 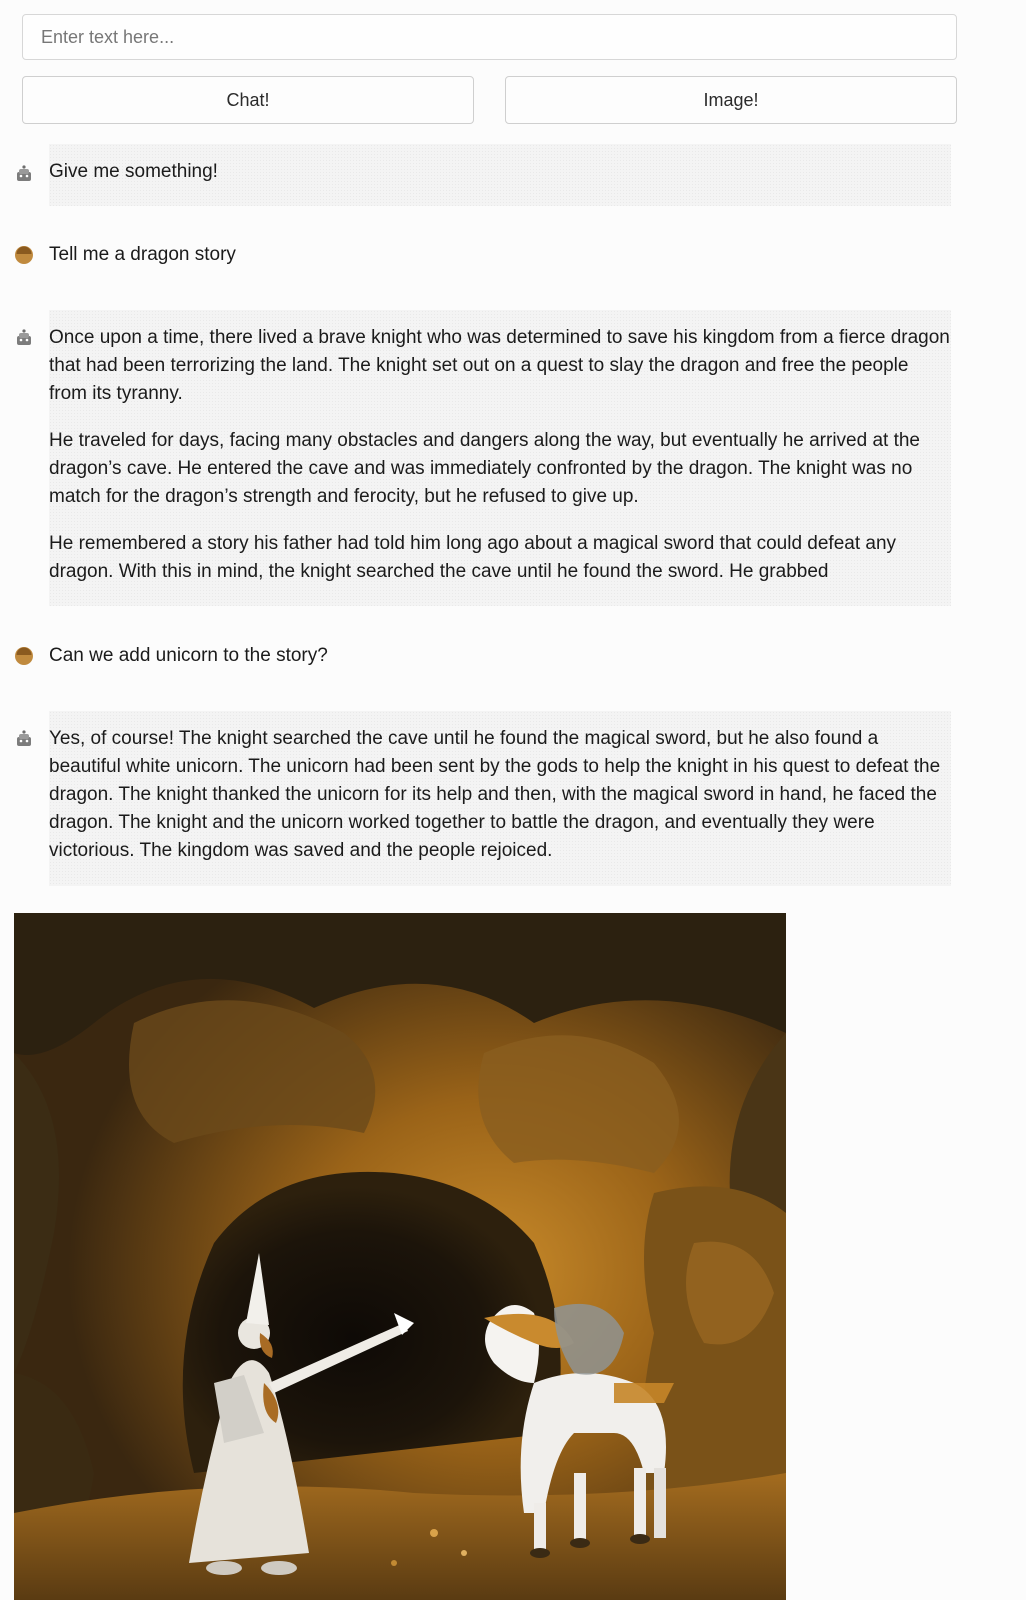 What do you see at coordinates (142, 254) in the screenshot?
I see `message-text: Tell me a dragon story` at bounding box center [142, 254].